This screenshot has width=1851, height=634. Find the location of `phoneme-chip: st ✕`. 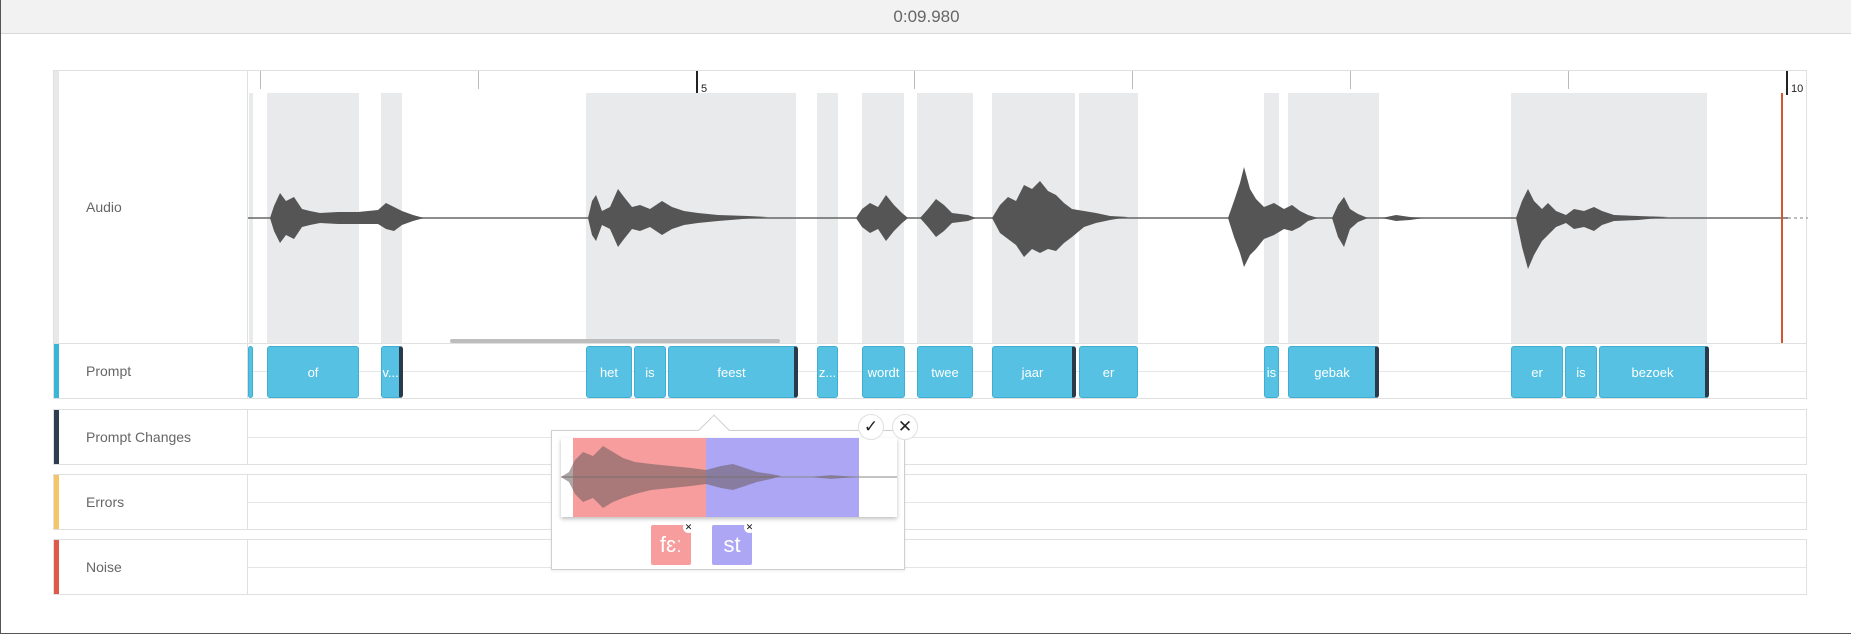

phoneme-chip: st ✕ is located at coordinates (733, 543).